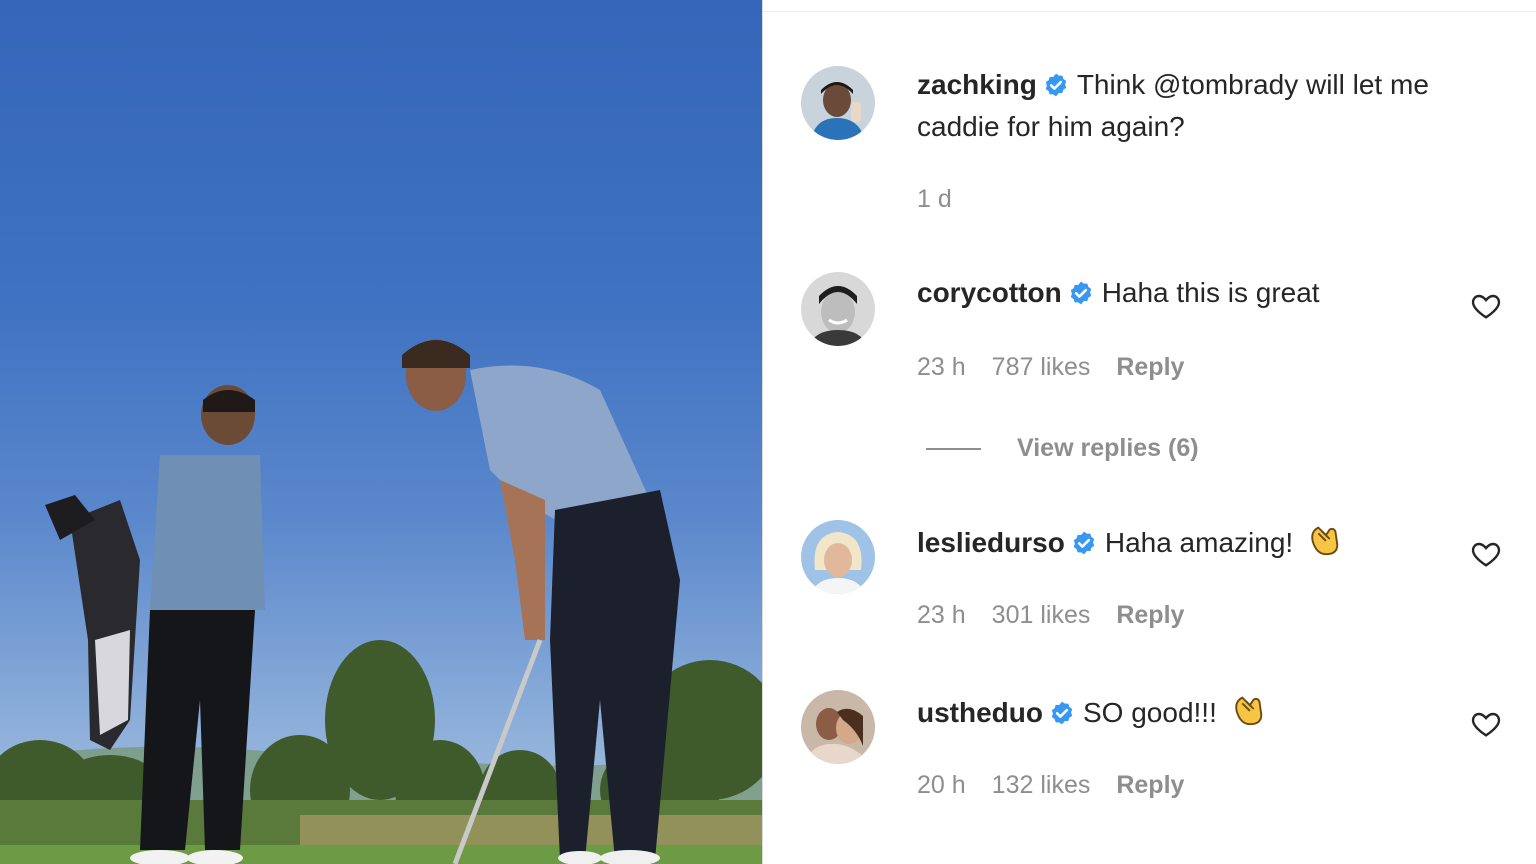 This screenshot has height=864, width=1536. I want to click on avatar-corycotton, so click(838, 309).